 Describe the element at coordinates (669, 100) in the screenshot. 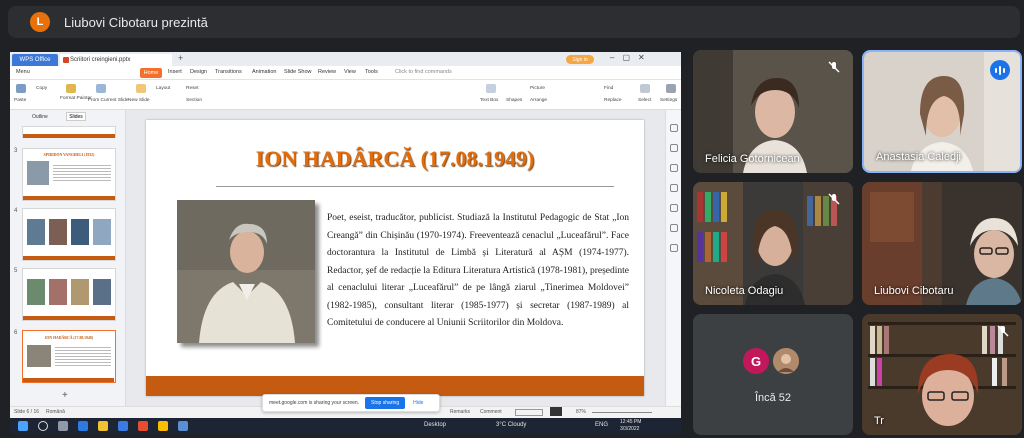

I see `settings-label: Settings` at that location.